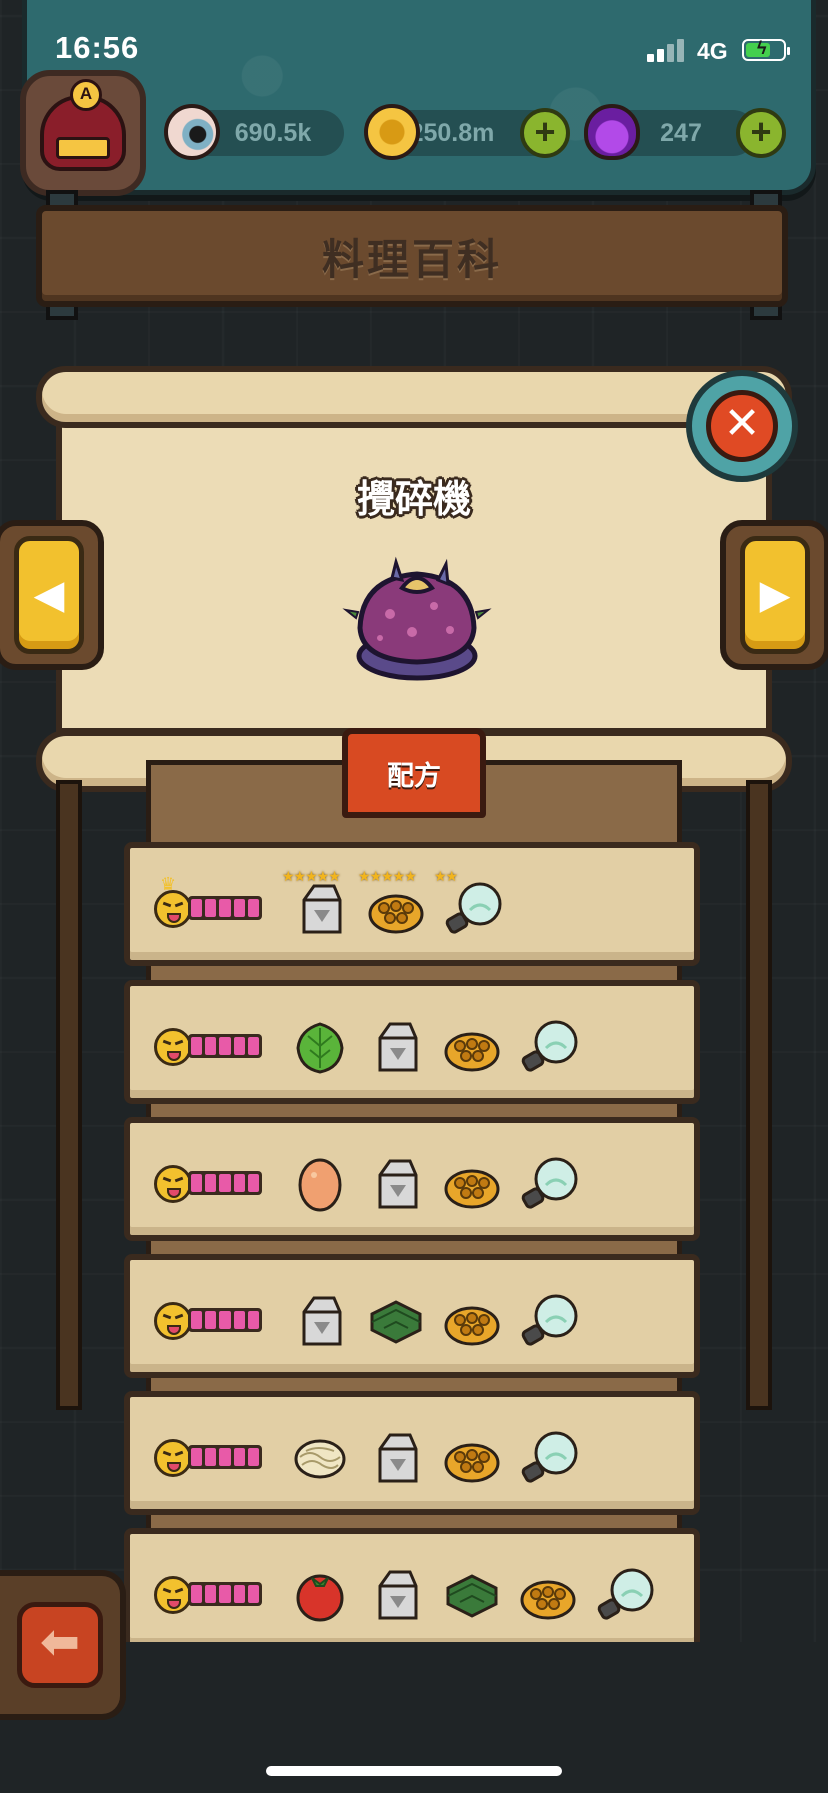 The width and height of the screenshot is (828, 1793). What do you see at coordinates (320, 1185) in the screenshot?
I see `egg-icon` at bounding box center [320, 1185].